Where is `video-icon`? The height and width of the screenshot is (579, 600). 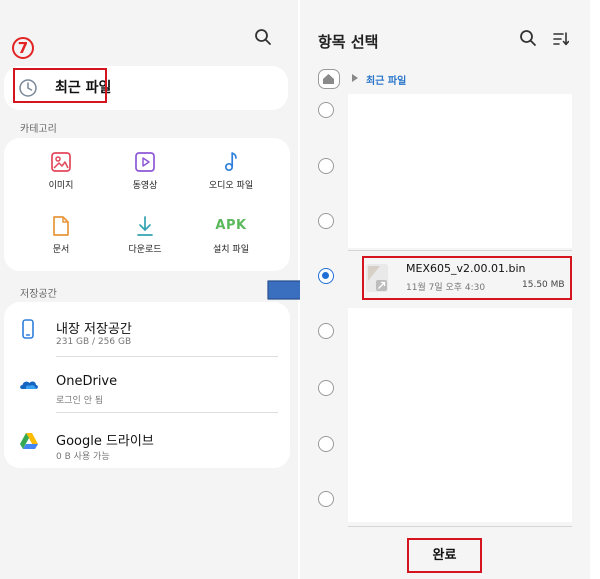
video-icon is located at coordinates (145, 162).